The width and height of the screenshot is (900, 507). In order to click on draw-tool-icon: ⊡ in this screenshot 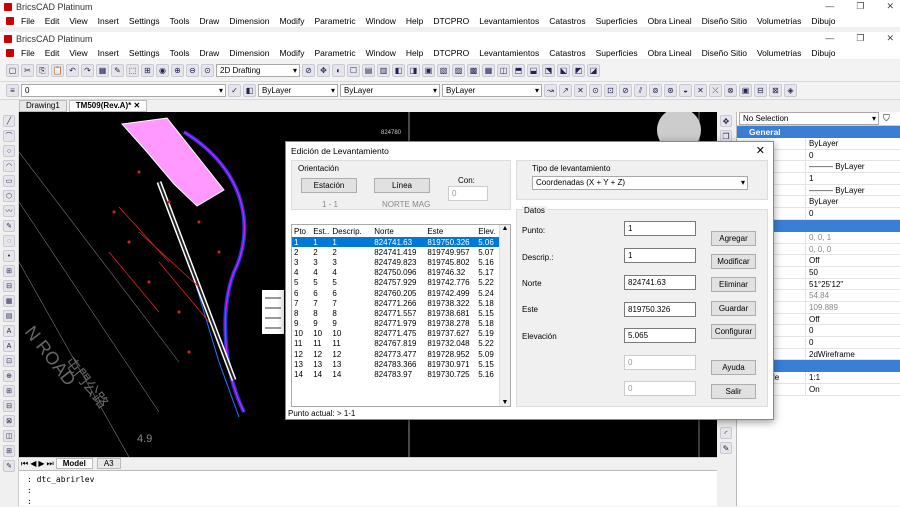, I will do `click(9, 361)`.